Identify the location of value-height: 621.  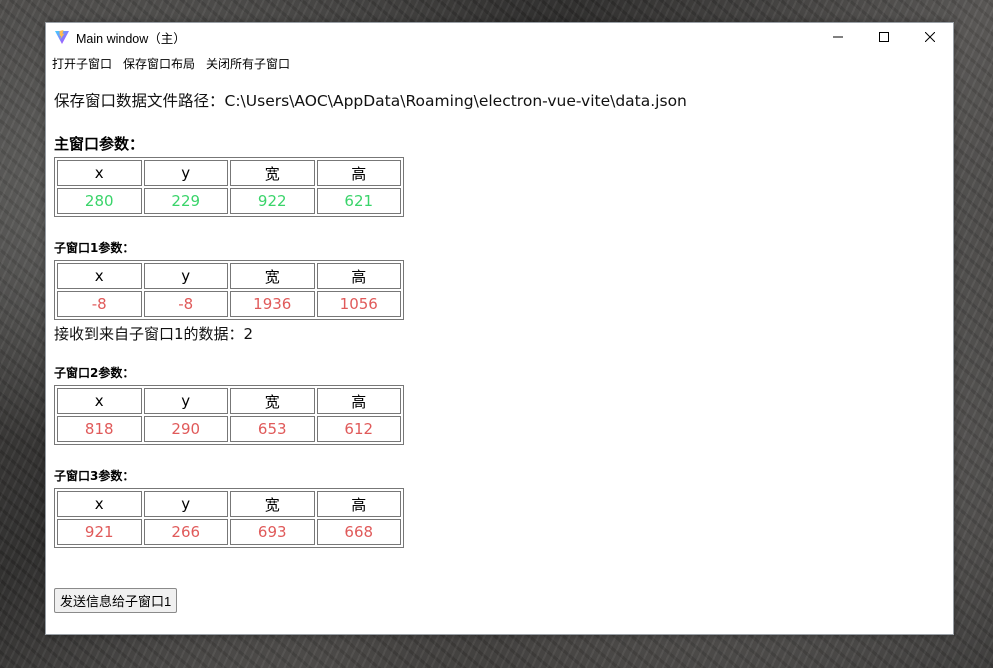
(358, 201).